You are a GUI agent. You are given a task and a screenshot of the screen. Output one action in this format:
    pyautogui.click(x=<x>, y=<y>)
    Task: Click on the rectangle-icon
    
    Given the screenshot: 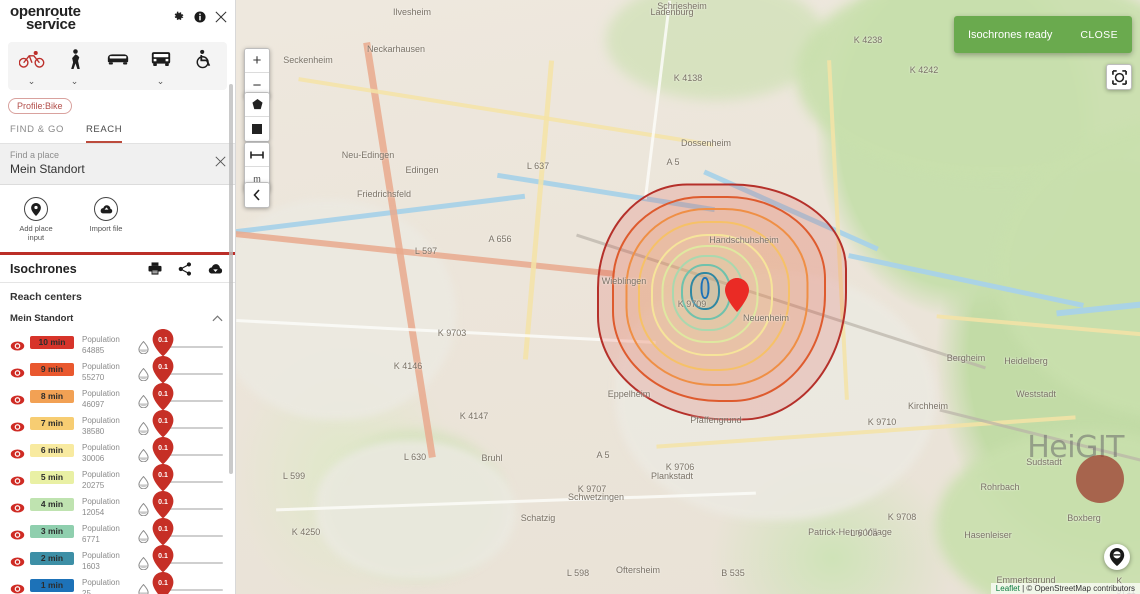 What is the action you would take?
    pyautogui.click(x=257, y=129)
    